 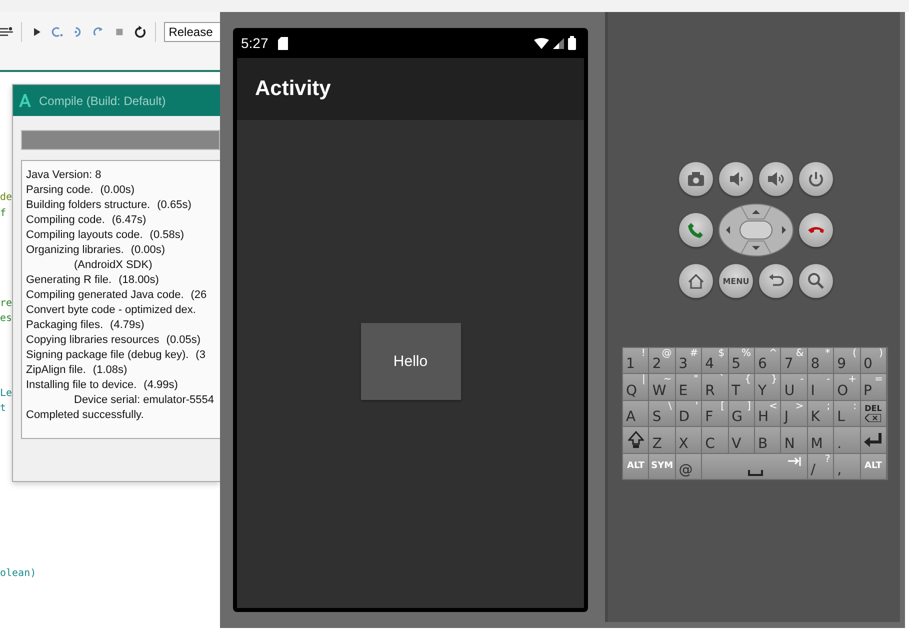 I want to click on keyboard-key: @, so click(x=689, y=466).